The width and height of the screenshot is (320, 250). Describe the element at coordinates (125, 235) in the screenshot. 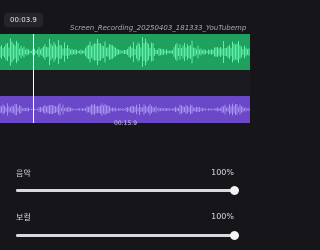

I see `vocal-slider-fill` at that location.